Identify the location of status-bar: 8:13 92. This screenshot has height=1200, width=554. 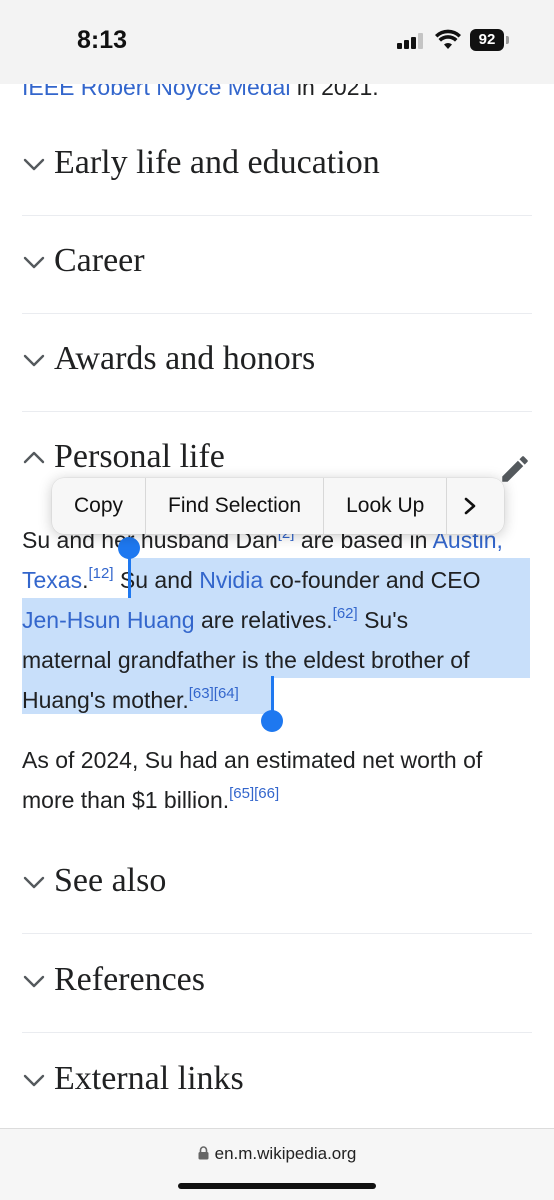
(277, 42).